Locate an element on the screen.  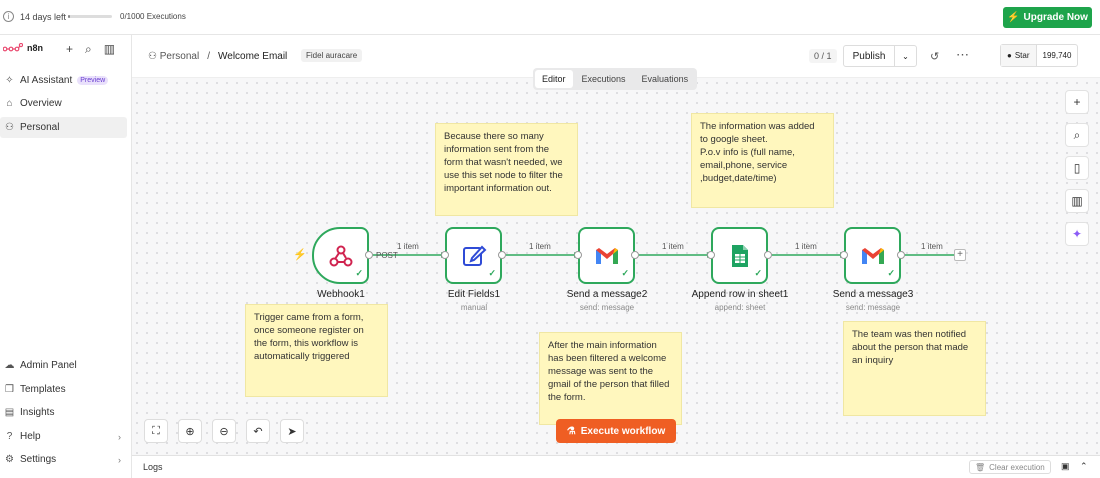
sidebar-top-actions: + ⌕ ▥ is located at coordinates (90, 49).